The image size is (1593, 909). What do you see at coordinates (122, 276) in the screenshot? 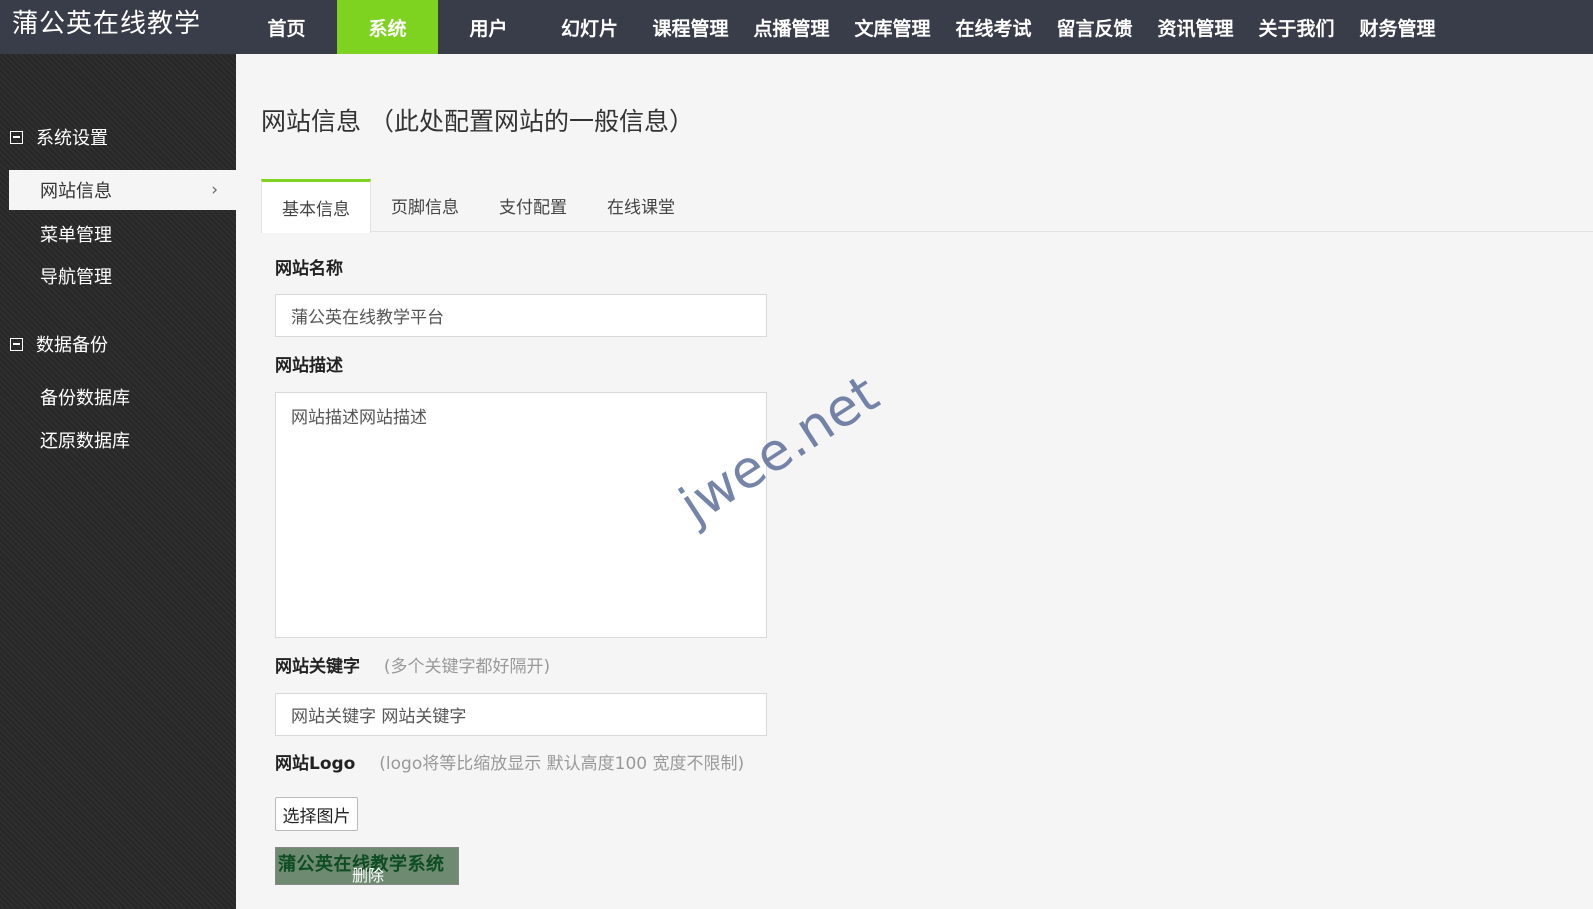
I see `sidebar-item-nav-management: 导航管理` at bounding box center [122, 276].